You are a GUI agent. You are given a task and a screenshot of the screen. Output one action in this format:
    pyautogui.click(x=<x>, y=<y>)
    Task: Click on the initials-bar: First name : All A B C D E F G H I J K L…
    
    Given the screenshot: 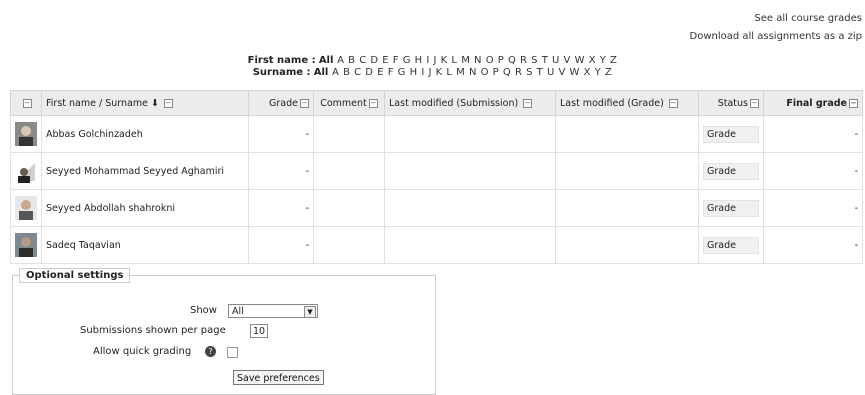 What is the action you would take?
    pyautogui.click(x=432, y=67)
    